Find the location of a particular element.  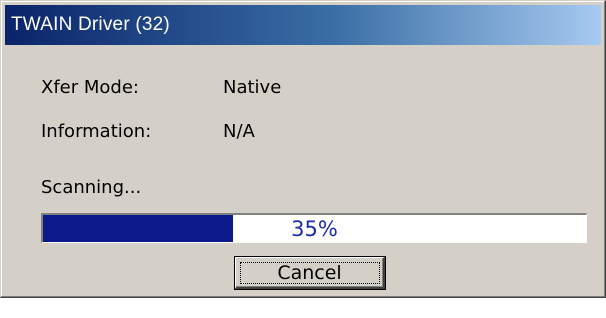

information-label: Information: is located at coordinates (96, 131).